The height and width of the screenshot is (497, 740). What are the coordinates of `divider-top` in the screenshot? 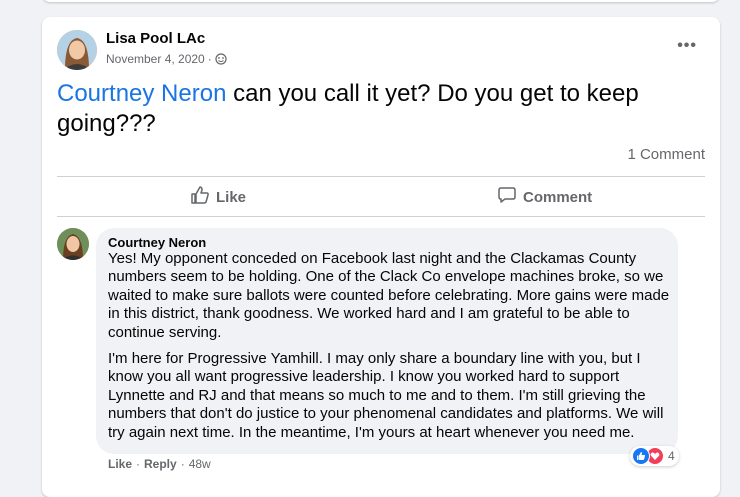 It's located at (381, 176).